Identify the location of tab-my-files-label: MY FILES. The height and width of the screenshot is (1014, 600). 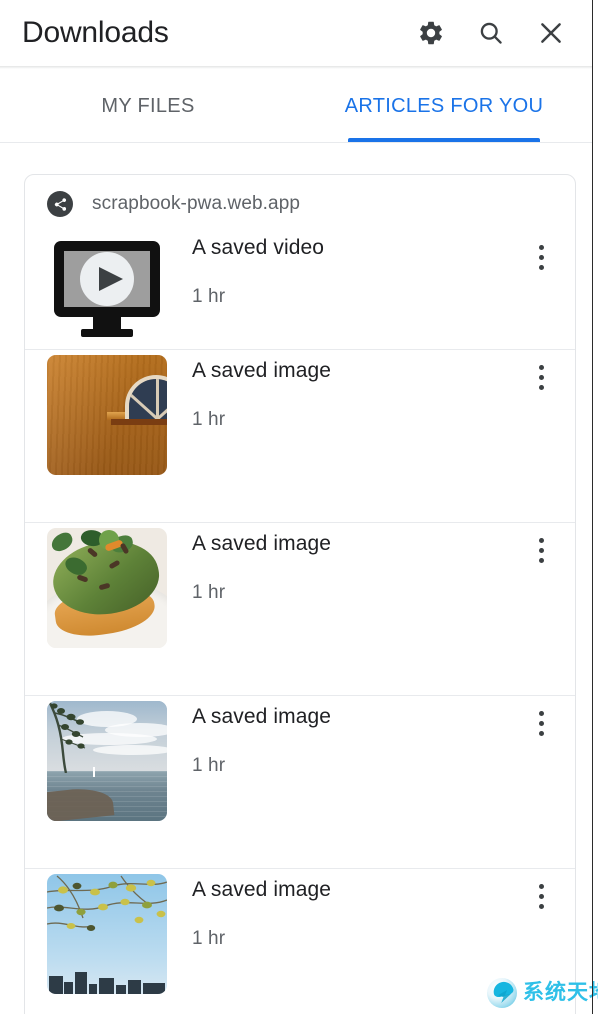
(148, 106).